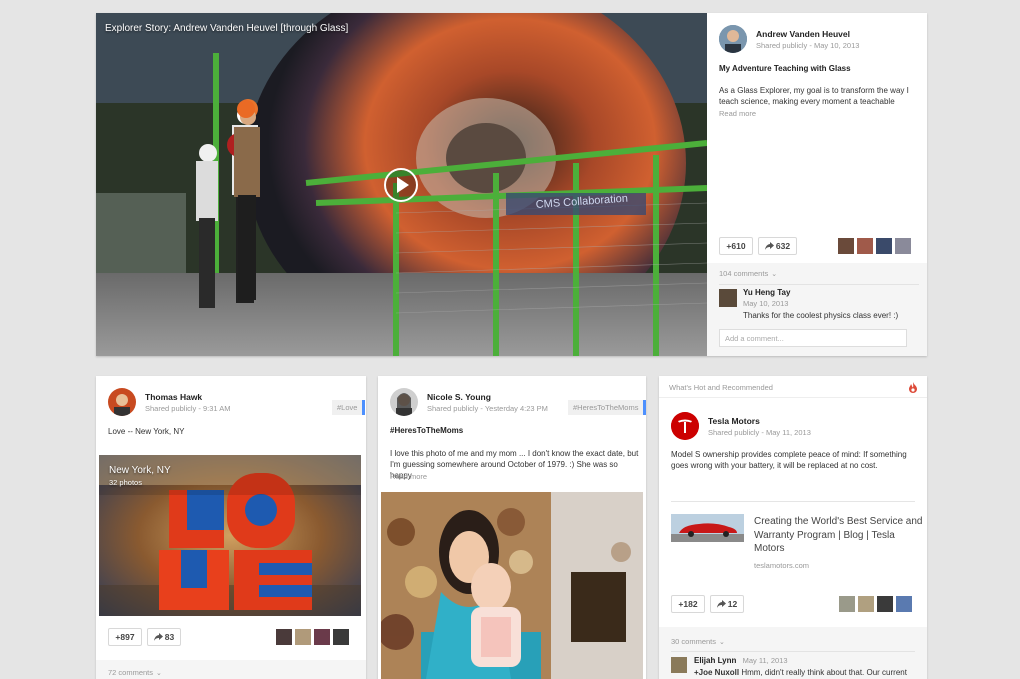 The image size is (1020, 679). I want to click on comments-count: 72 comments, so click(131, 672).